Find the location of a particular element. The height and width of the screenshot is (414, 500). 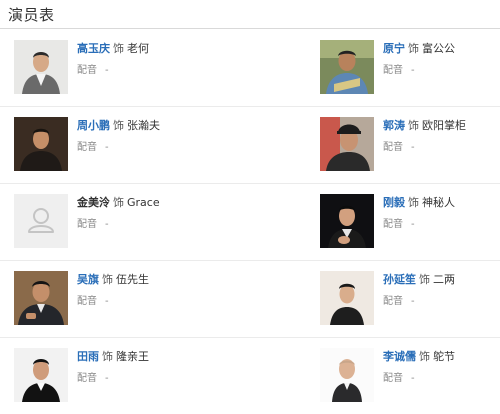

cast-card: 田雨饰隆亲王 配音 - is located at coordinates (134, 376).